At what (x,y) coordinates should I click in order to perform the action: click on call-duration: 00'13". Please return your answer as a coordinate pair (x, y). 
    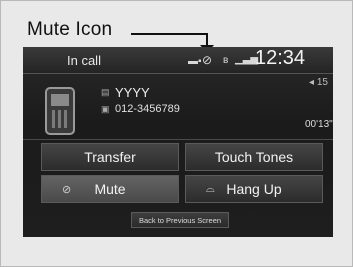
    Looking at the image, I should click on (319, 124).